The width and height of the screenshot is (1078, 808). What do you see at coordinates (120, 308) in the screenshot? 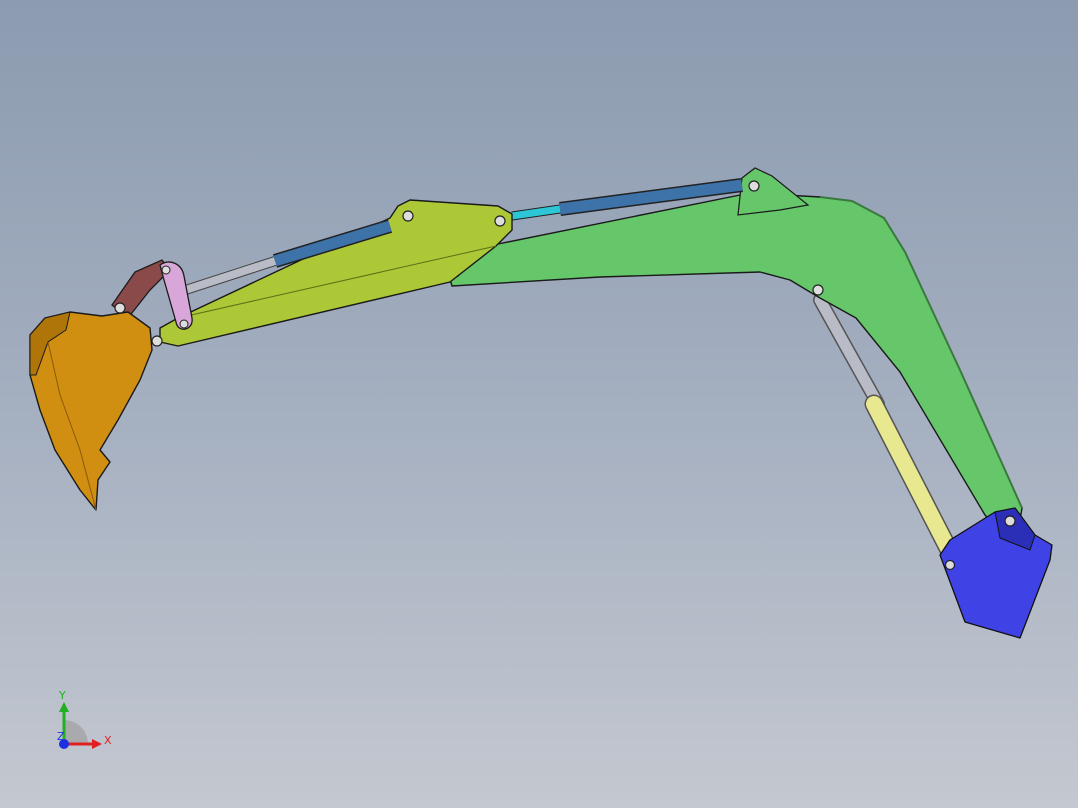
I see `bucket-pin` at bounding box center [120, 308].